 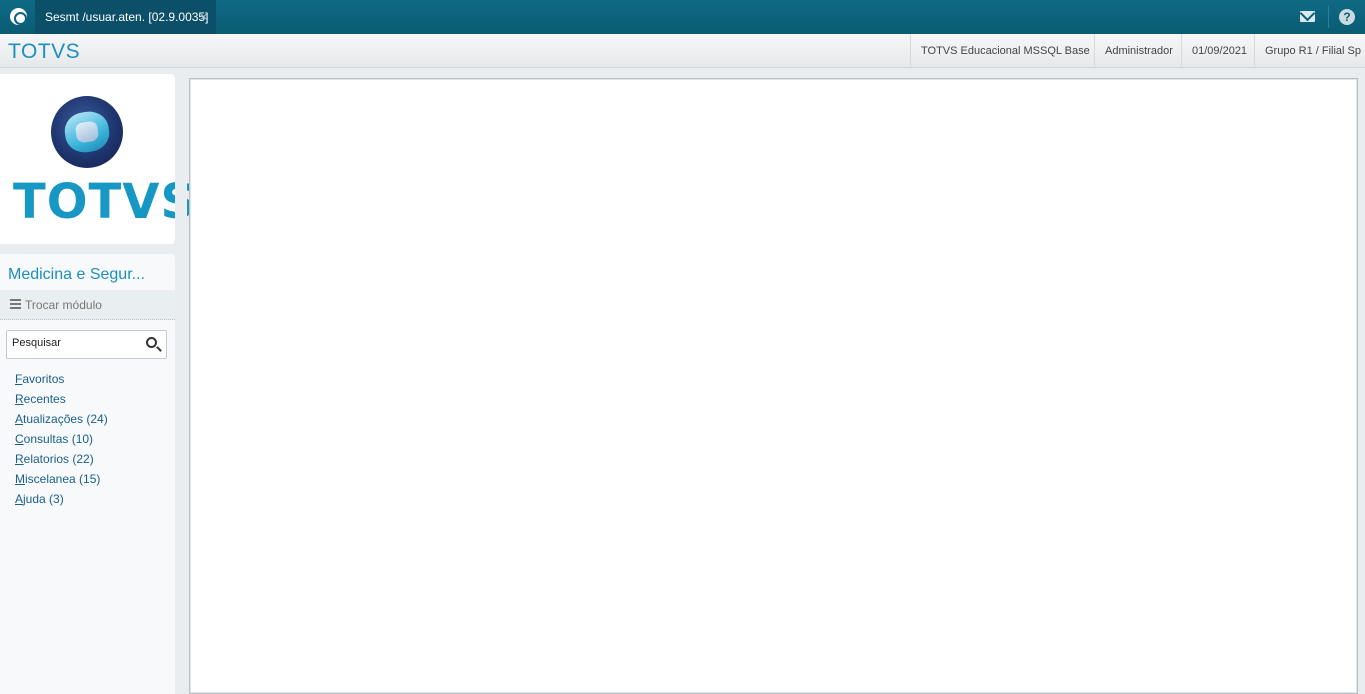 What do you see at coordinates (151, 342) in the screenshot?
I see `search-icon` at bounding box center [151, 342].